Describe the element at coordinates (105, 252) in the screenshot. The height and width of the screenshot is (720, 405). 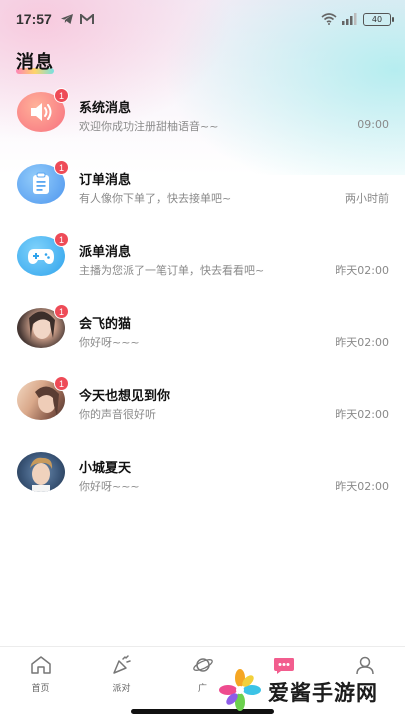
I see `message-name: 派单消息` at that location.